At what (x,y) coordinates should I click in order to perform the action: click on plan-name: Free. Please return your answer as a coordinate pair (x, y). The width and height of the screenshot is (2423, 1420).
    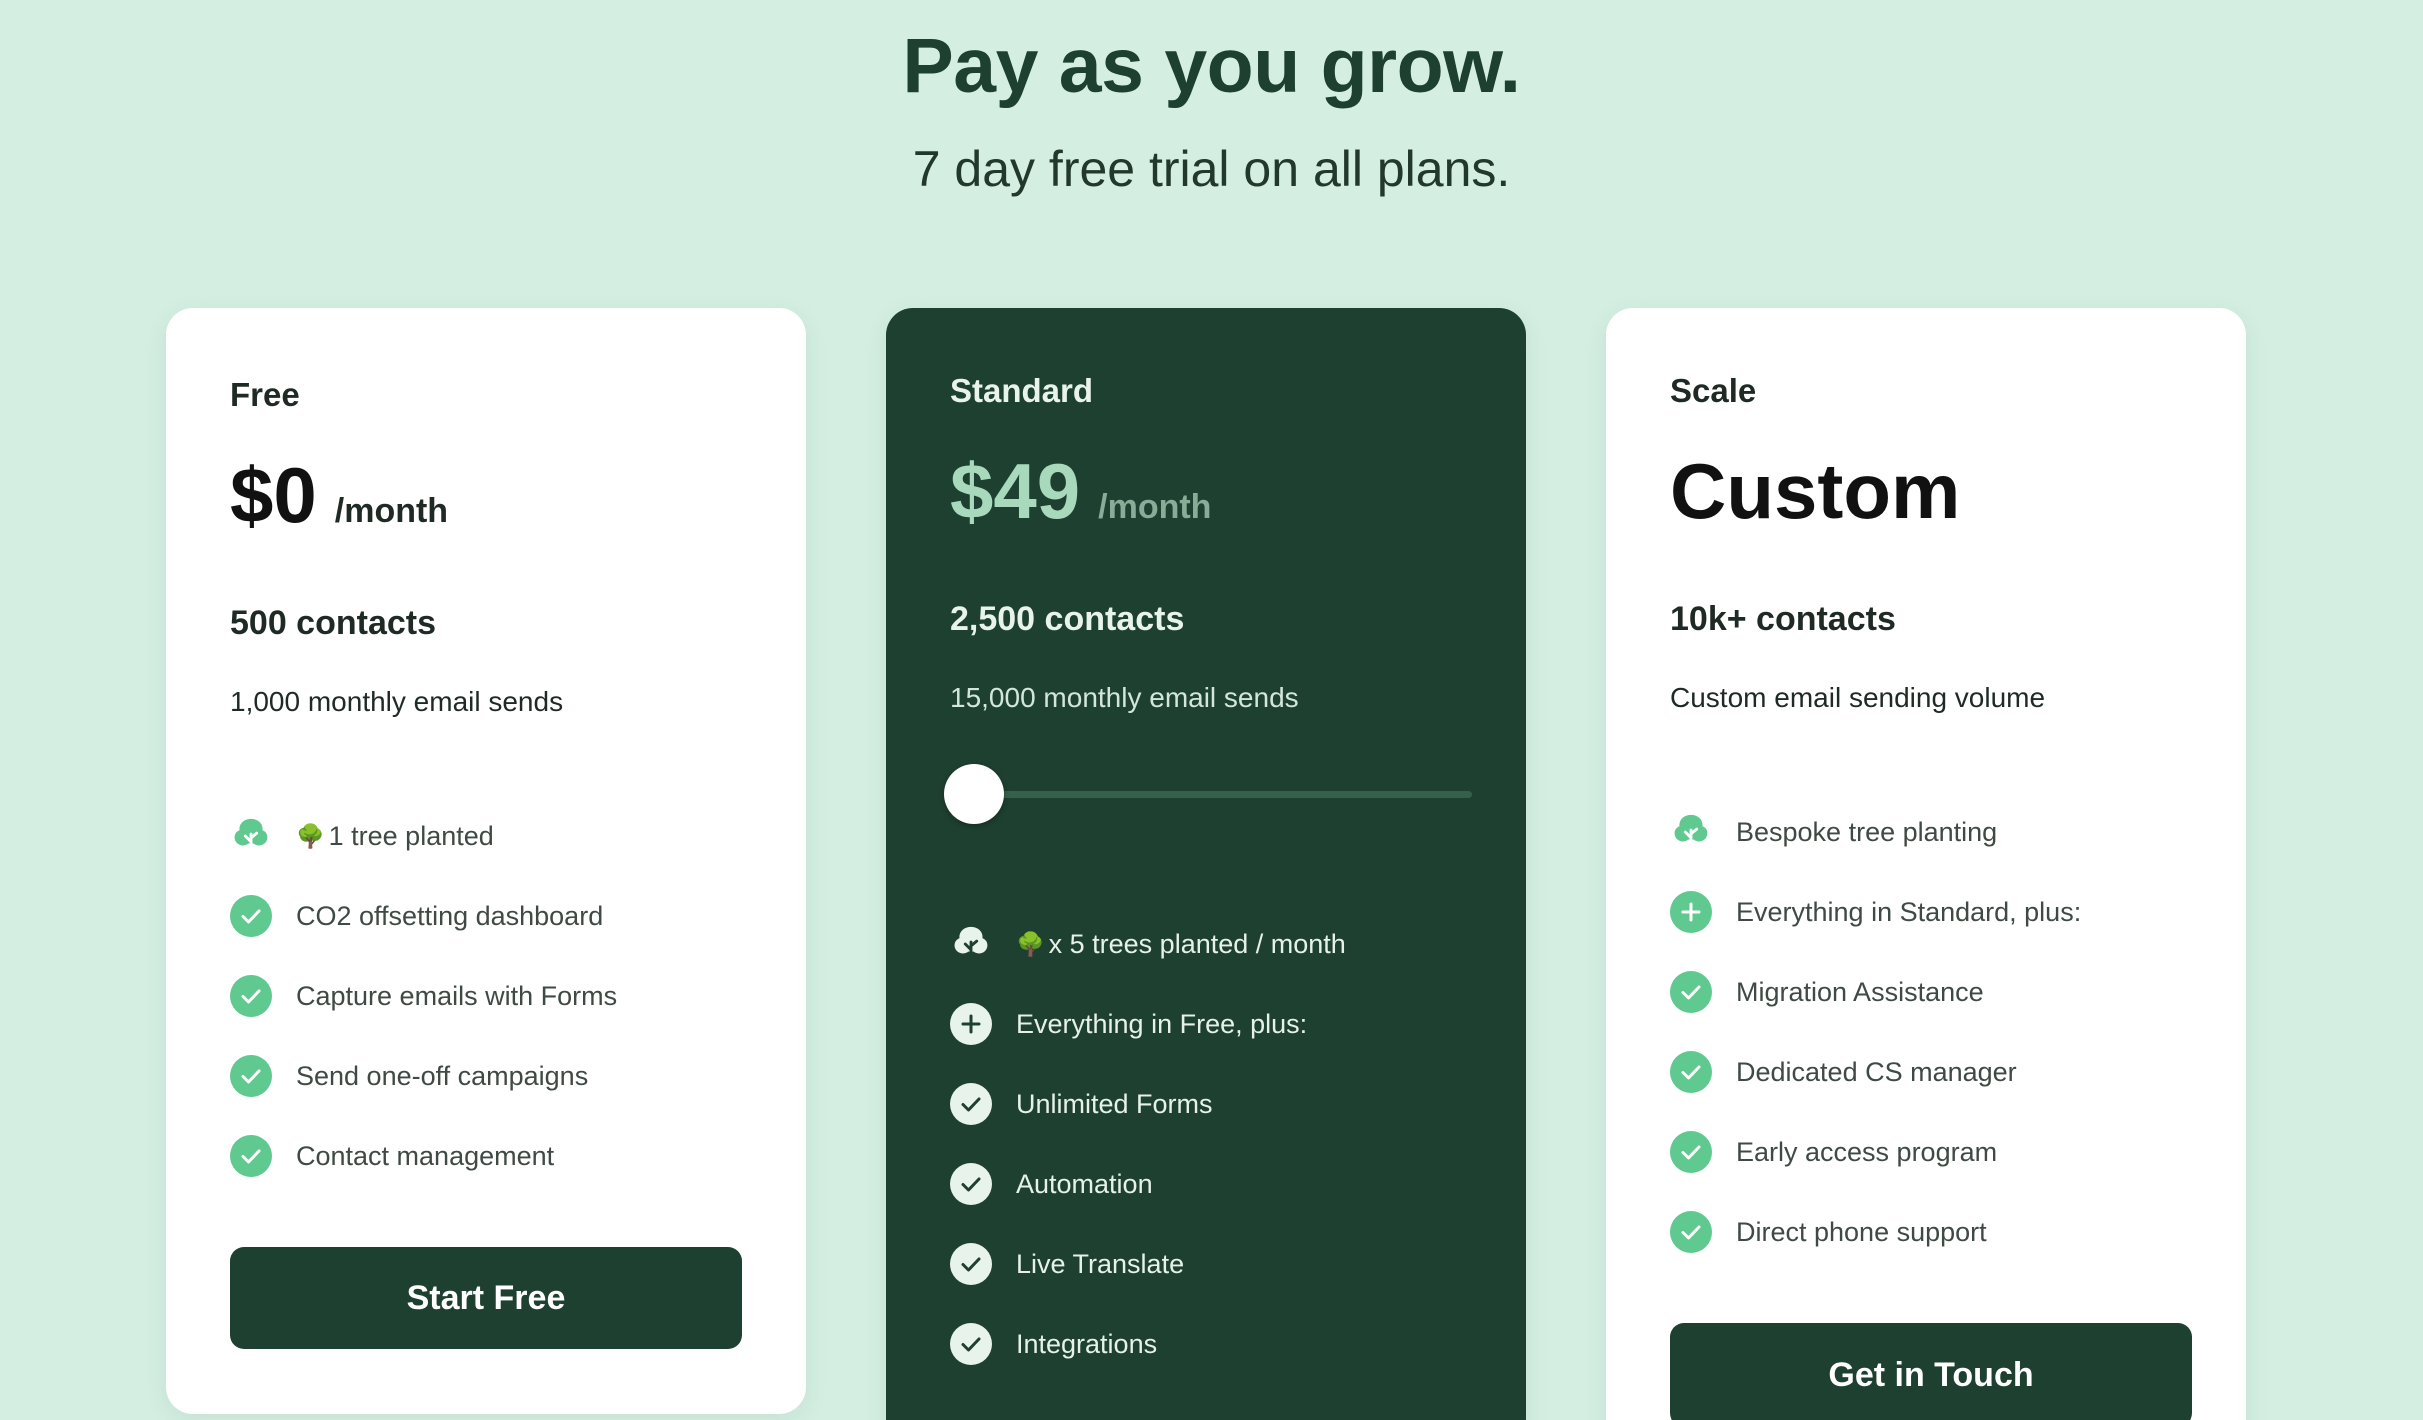
    Looking at the image, I should click on (265, 394).